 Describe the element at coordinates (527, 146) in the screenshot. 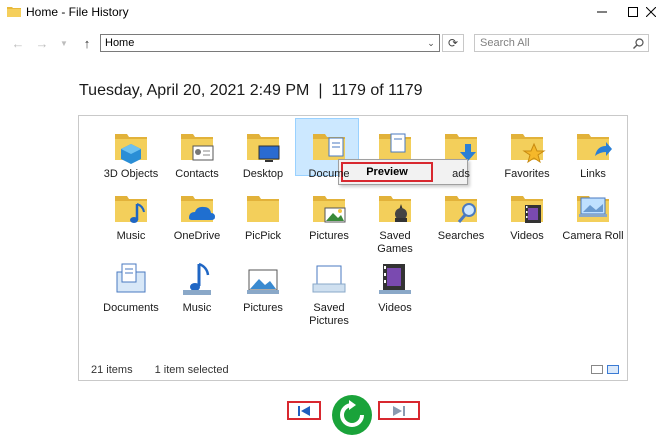

I see `favorites-icon` at that location.